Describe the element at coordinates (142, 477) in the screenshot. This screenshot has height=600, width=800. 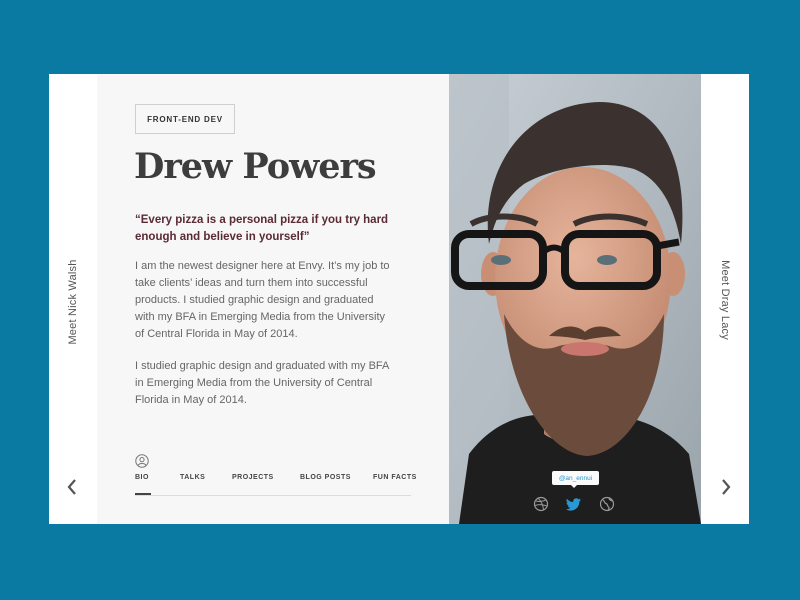
I see `tab-bio: BIO` at that location.